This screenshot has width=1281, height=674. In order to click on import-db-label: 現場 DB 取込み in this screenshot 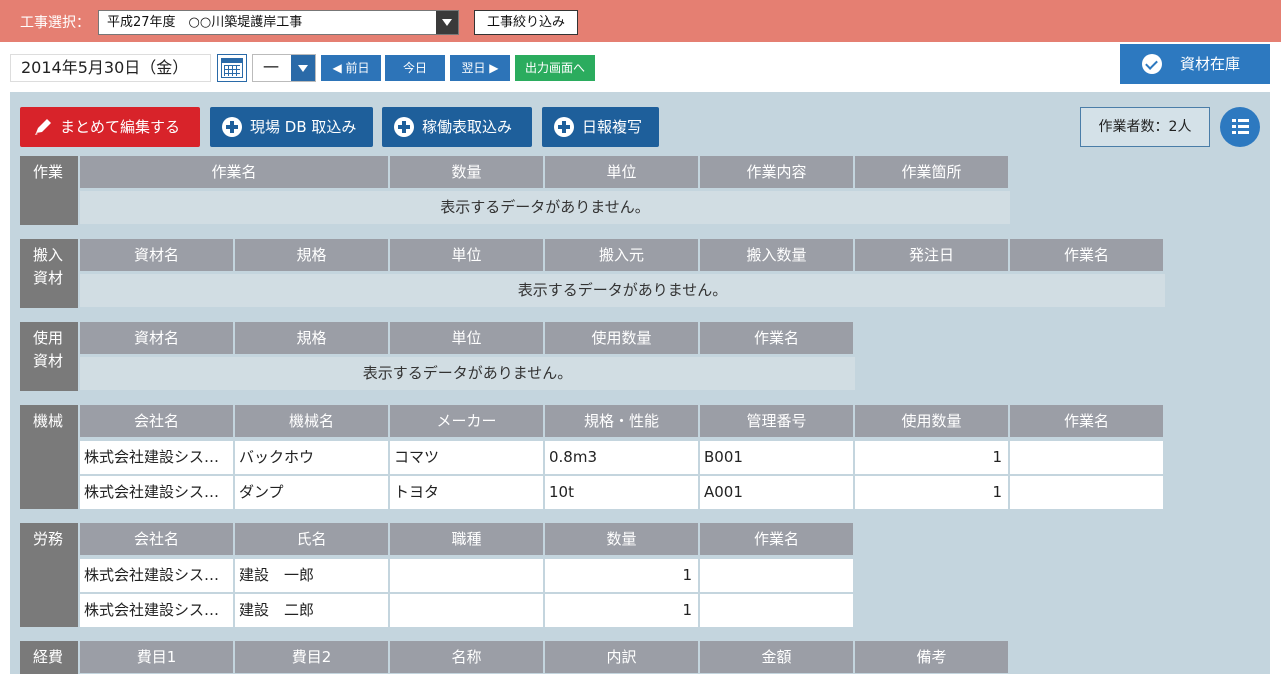, I will do `click(303, 127)`.